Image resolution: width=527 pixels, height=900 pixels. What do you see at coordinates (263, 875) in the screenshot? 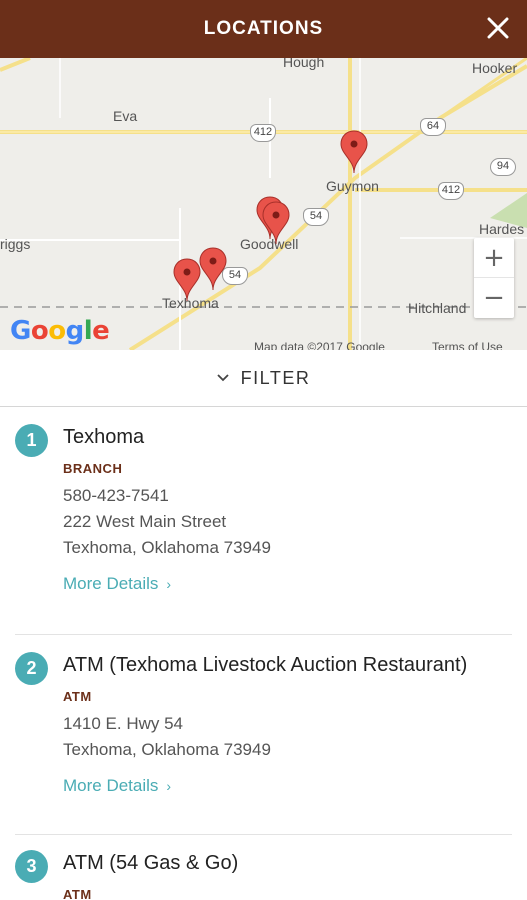
I see `list-item: 3 ATM (54 Gas & Go) ATM` at bounding box center [263, 875].